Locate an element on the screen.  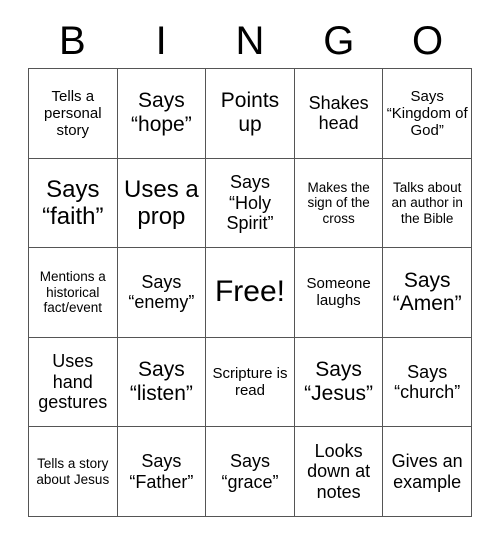
bingo-cell-label: Says “Kingdom of God” is located at coordinates (427, 113).